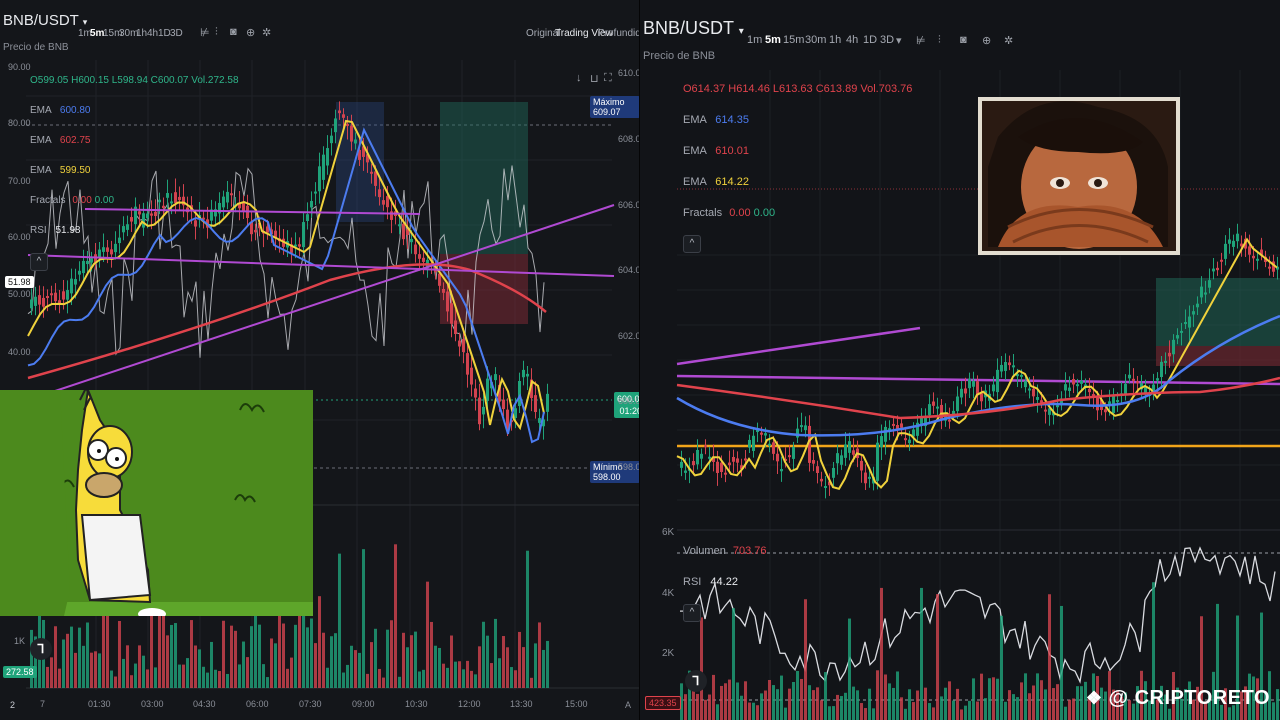  What do you see at coordinates (815, 40) in the screenshot?
I see `timeframe-30m: 30m` at bounding box center [815, 40].